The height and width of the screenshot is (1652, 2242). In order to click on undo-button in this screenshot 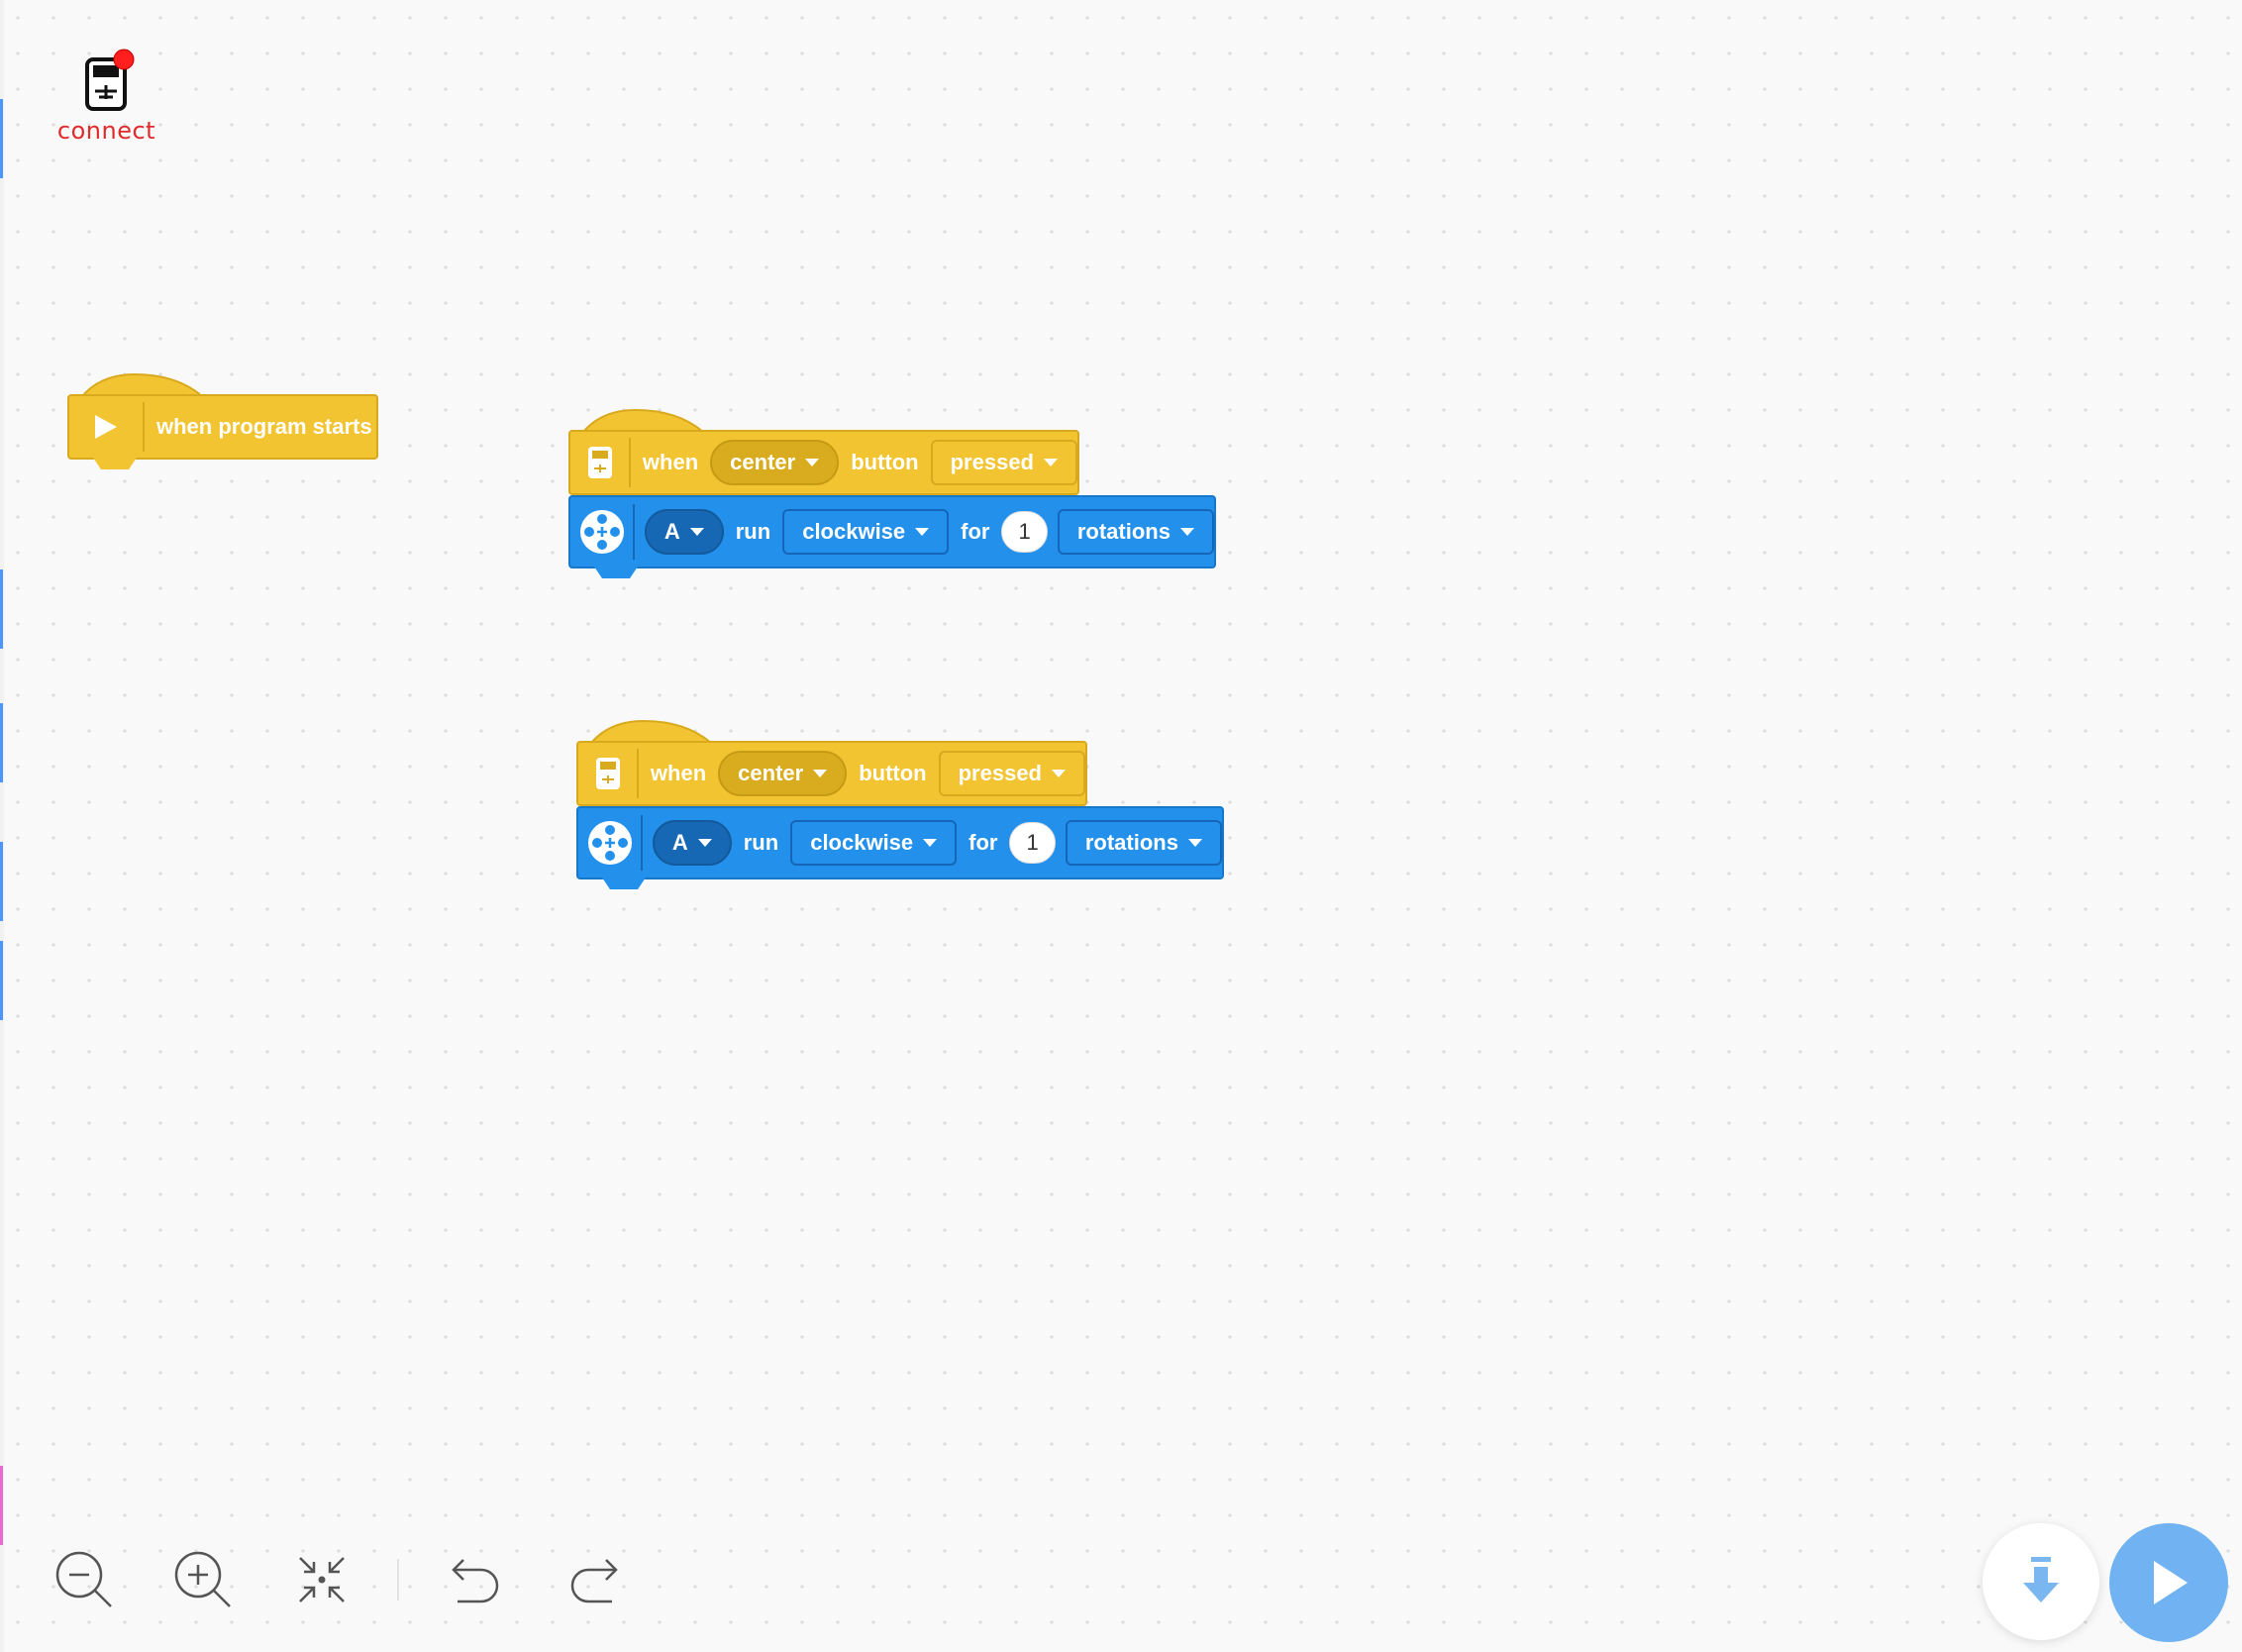, I will do `click(476, 1580)`.